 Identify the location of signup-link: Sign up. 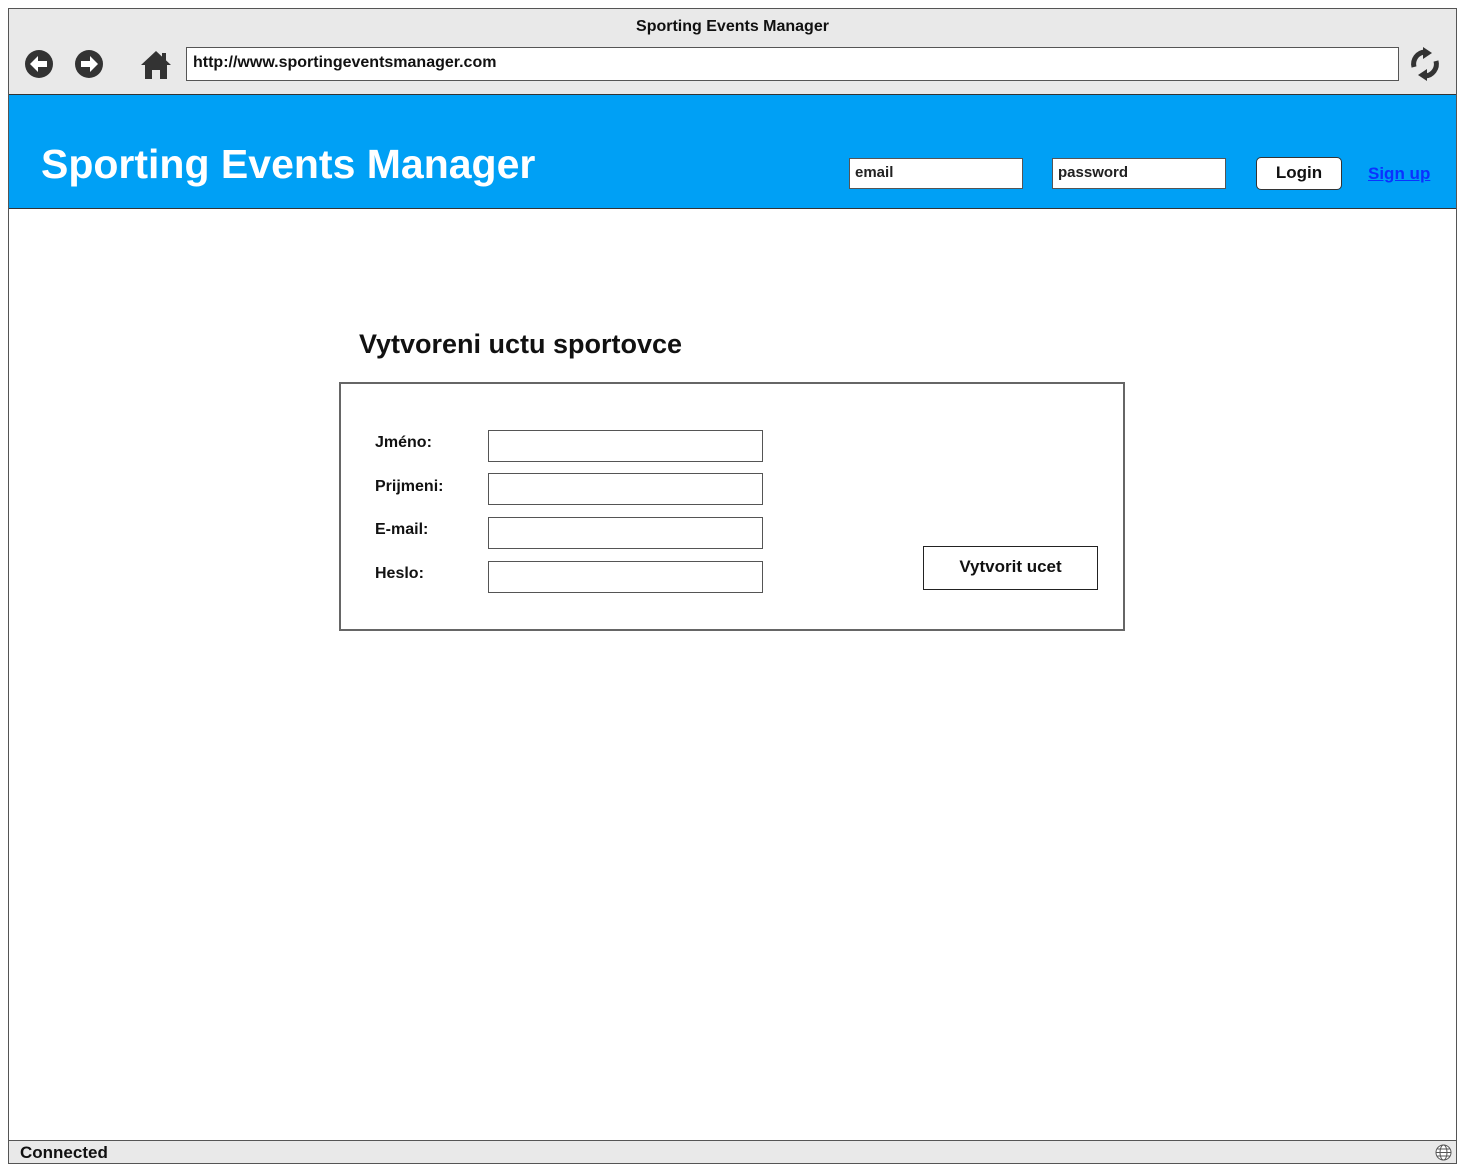
(1399, 174).